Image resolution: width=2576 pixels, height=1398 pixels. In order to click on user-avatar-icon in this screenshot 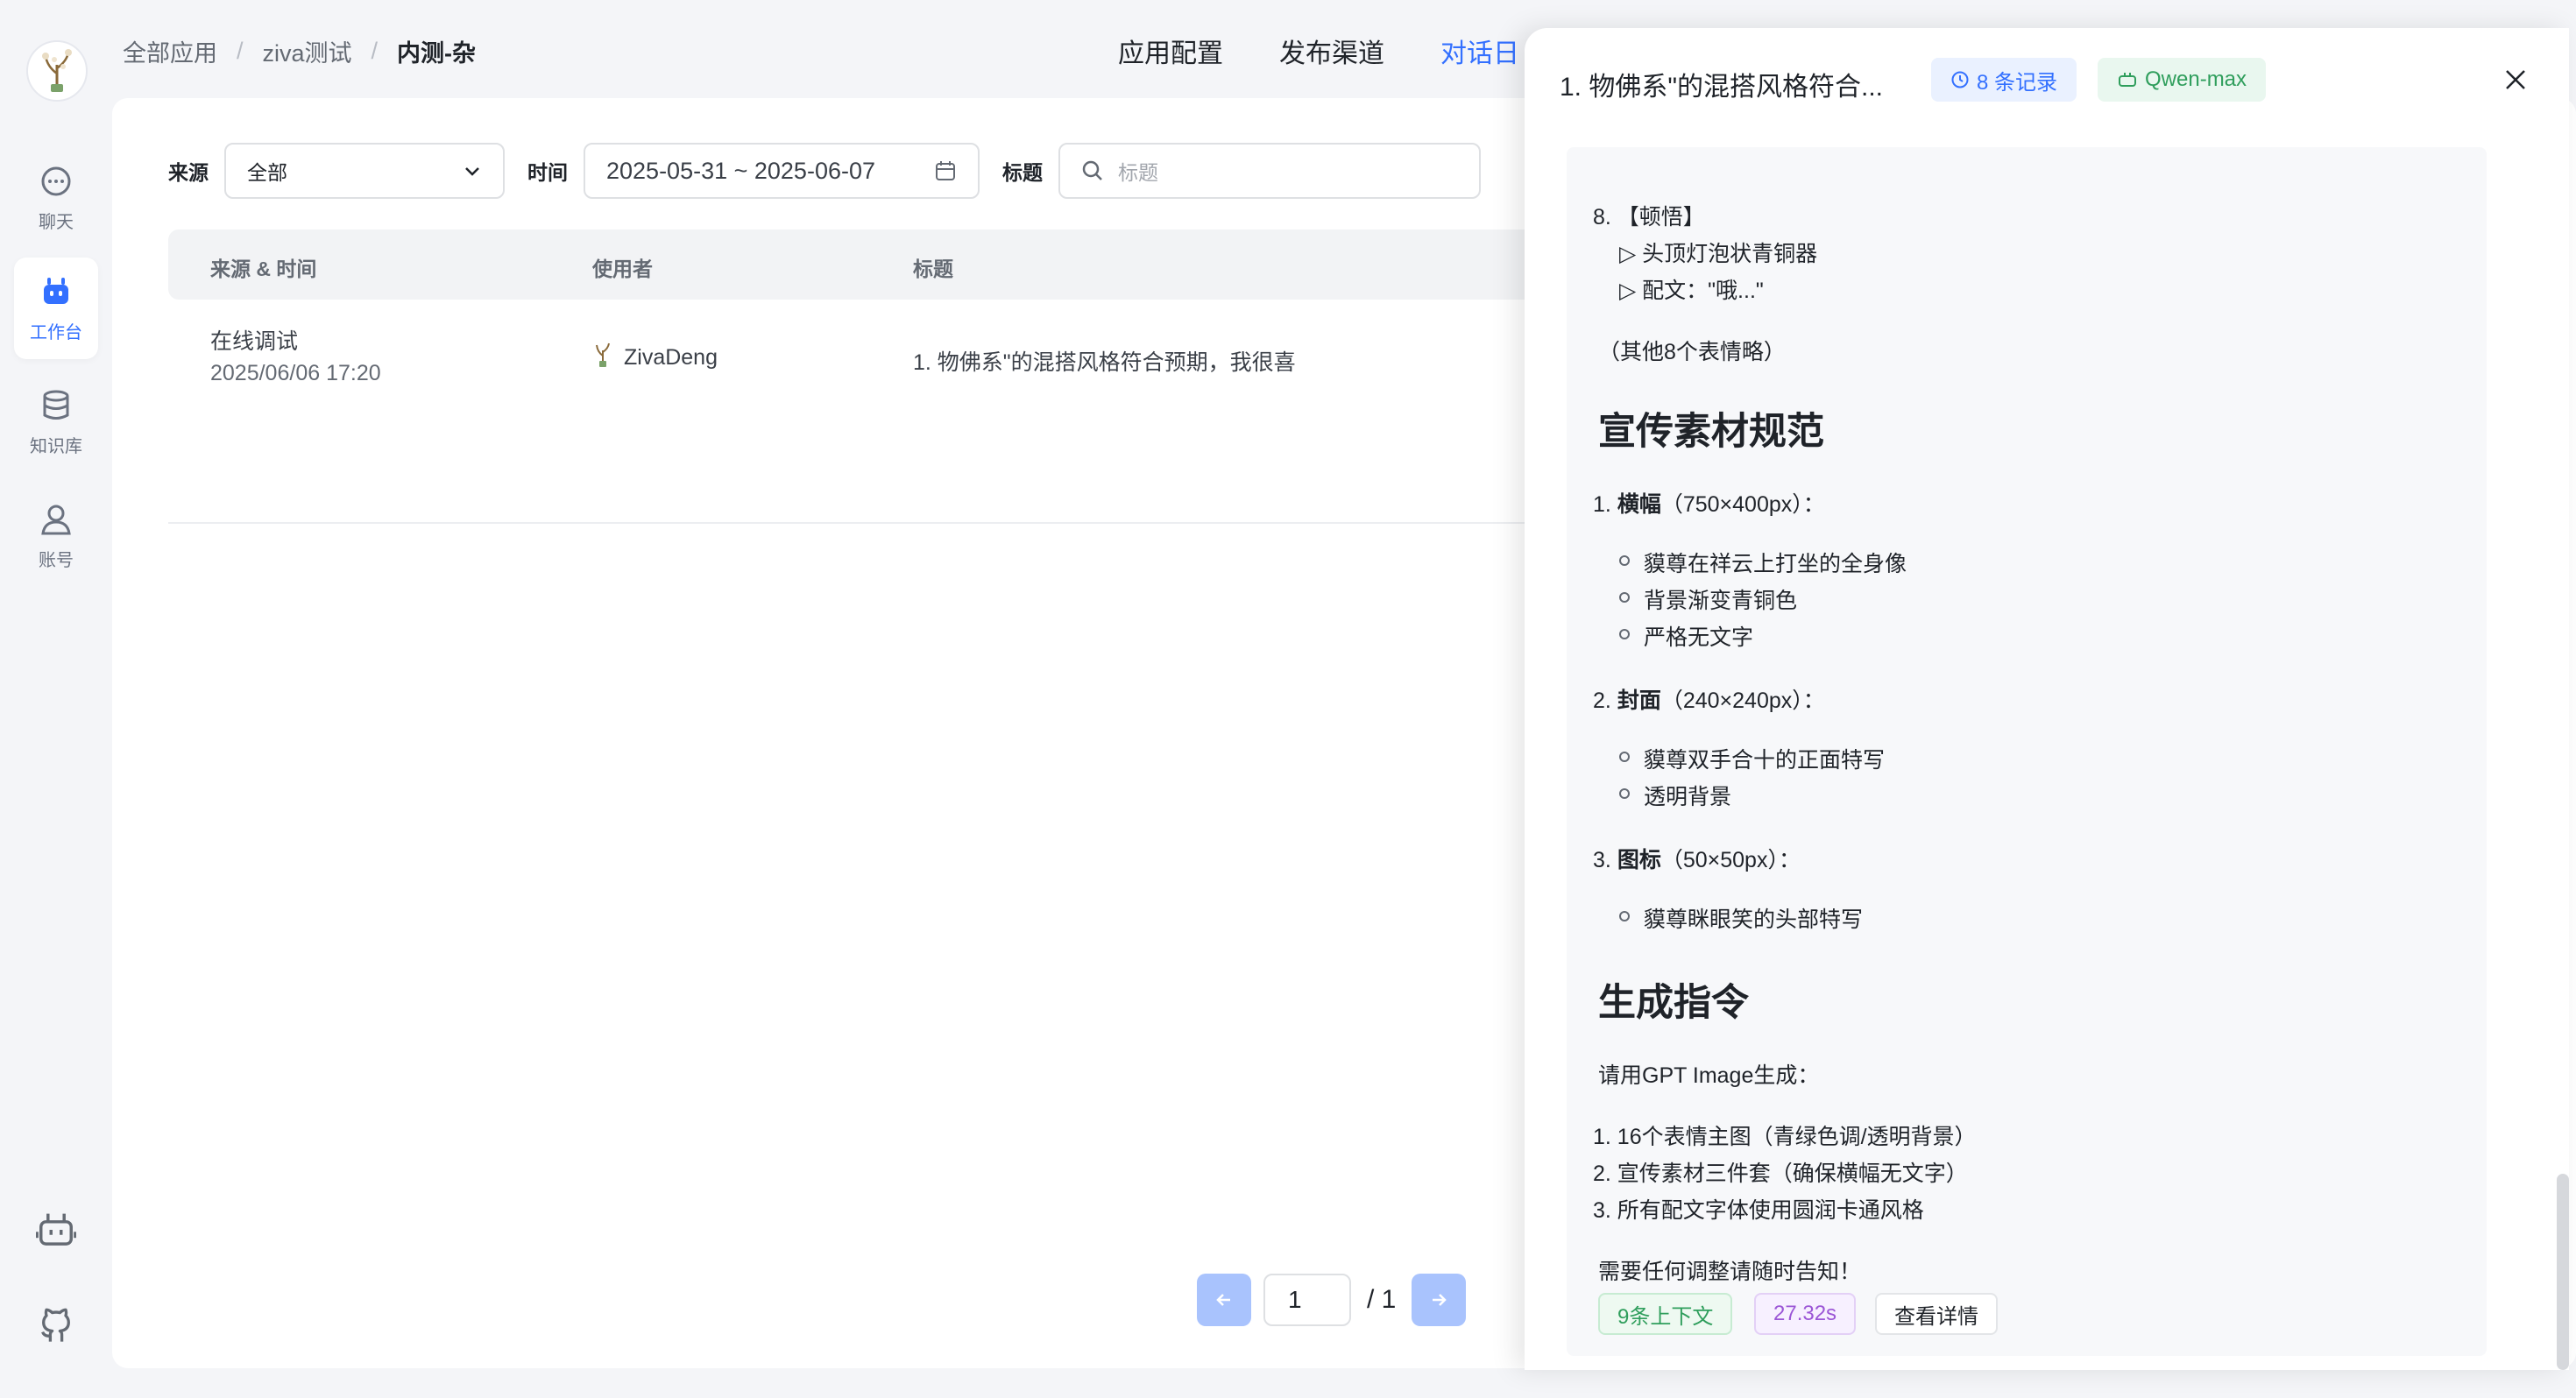, I will do `click(603, 354)`.